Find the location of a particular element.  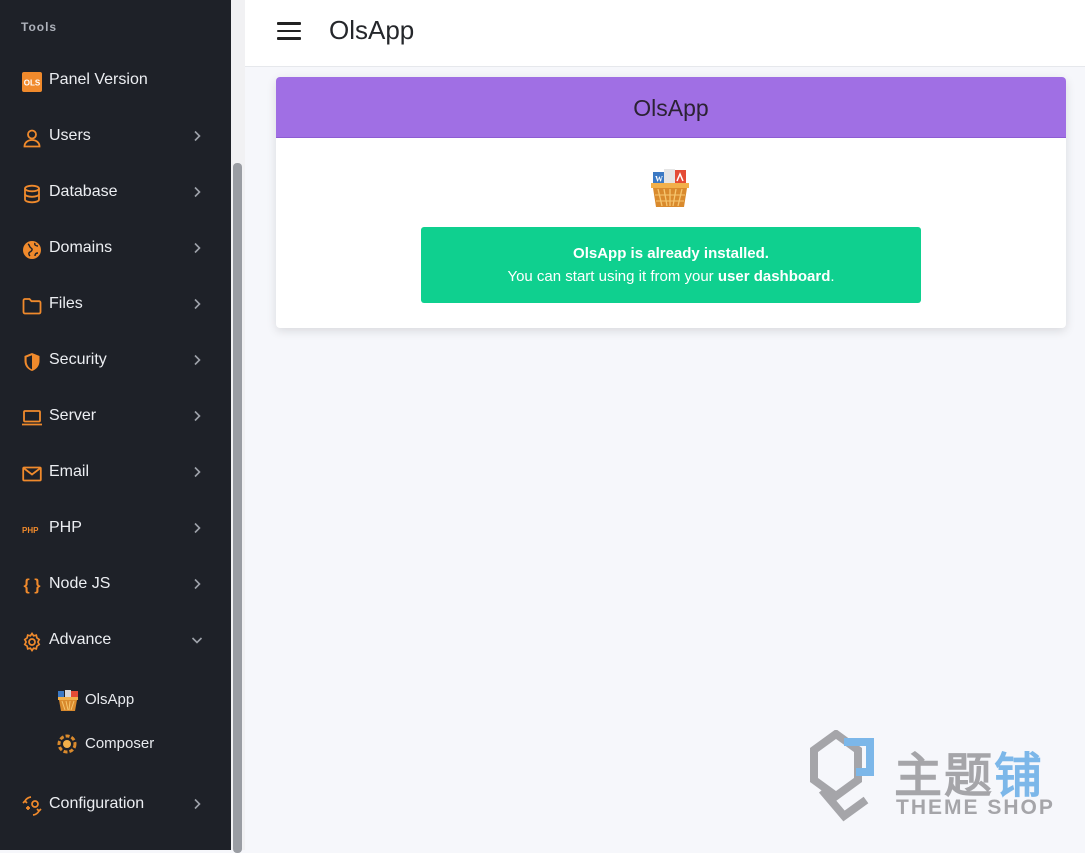

card-title: OlsApp is located at coordinates (671, 108).